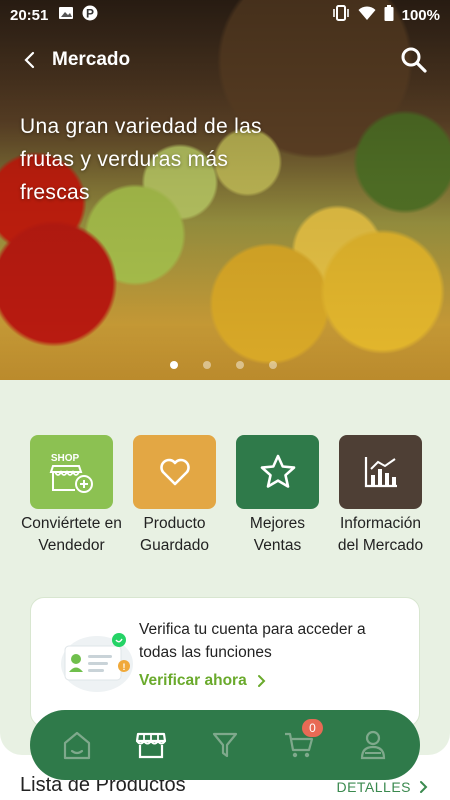 This screenshot has width=450, height=800. I want to click on store-icon, so click(151, 745).